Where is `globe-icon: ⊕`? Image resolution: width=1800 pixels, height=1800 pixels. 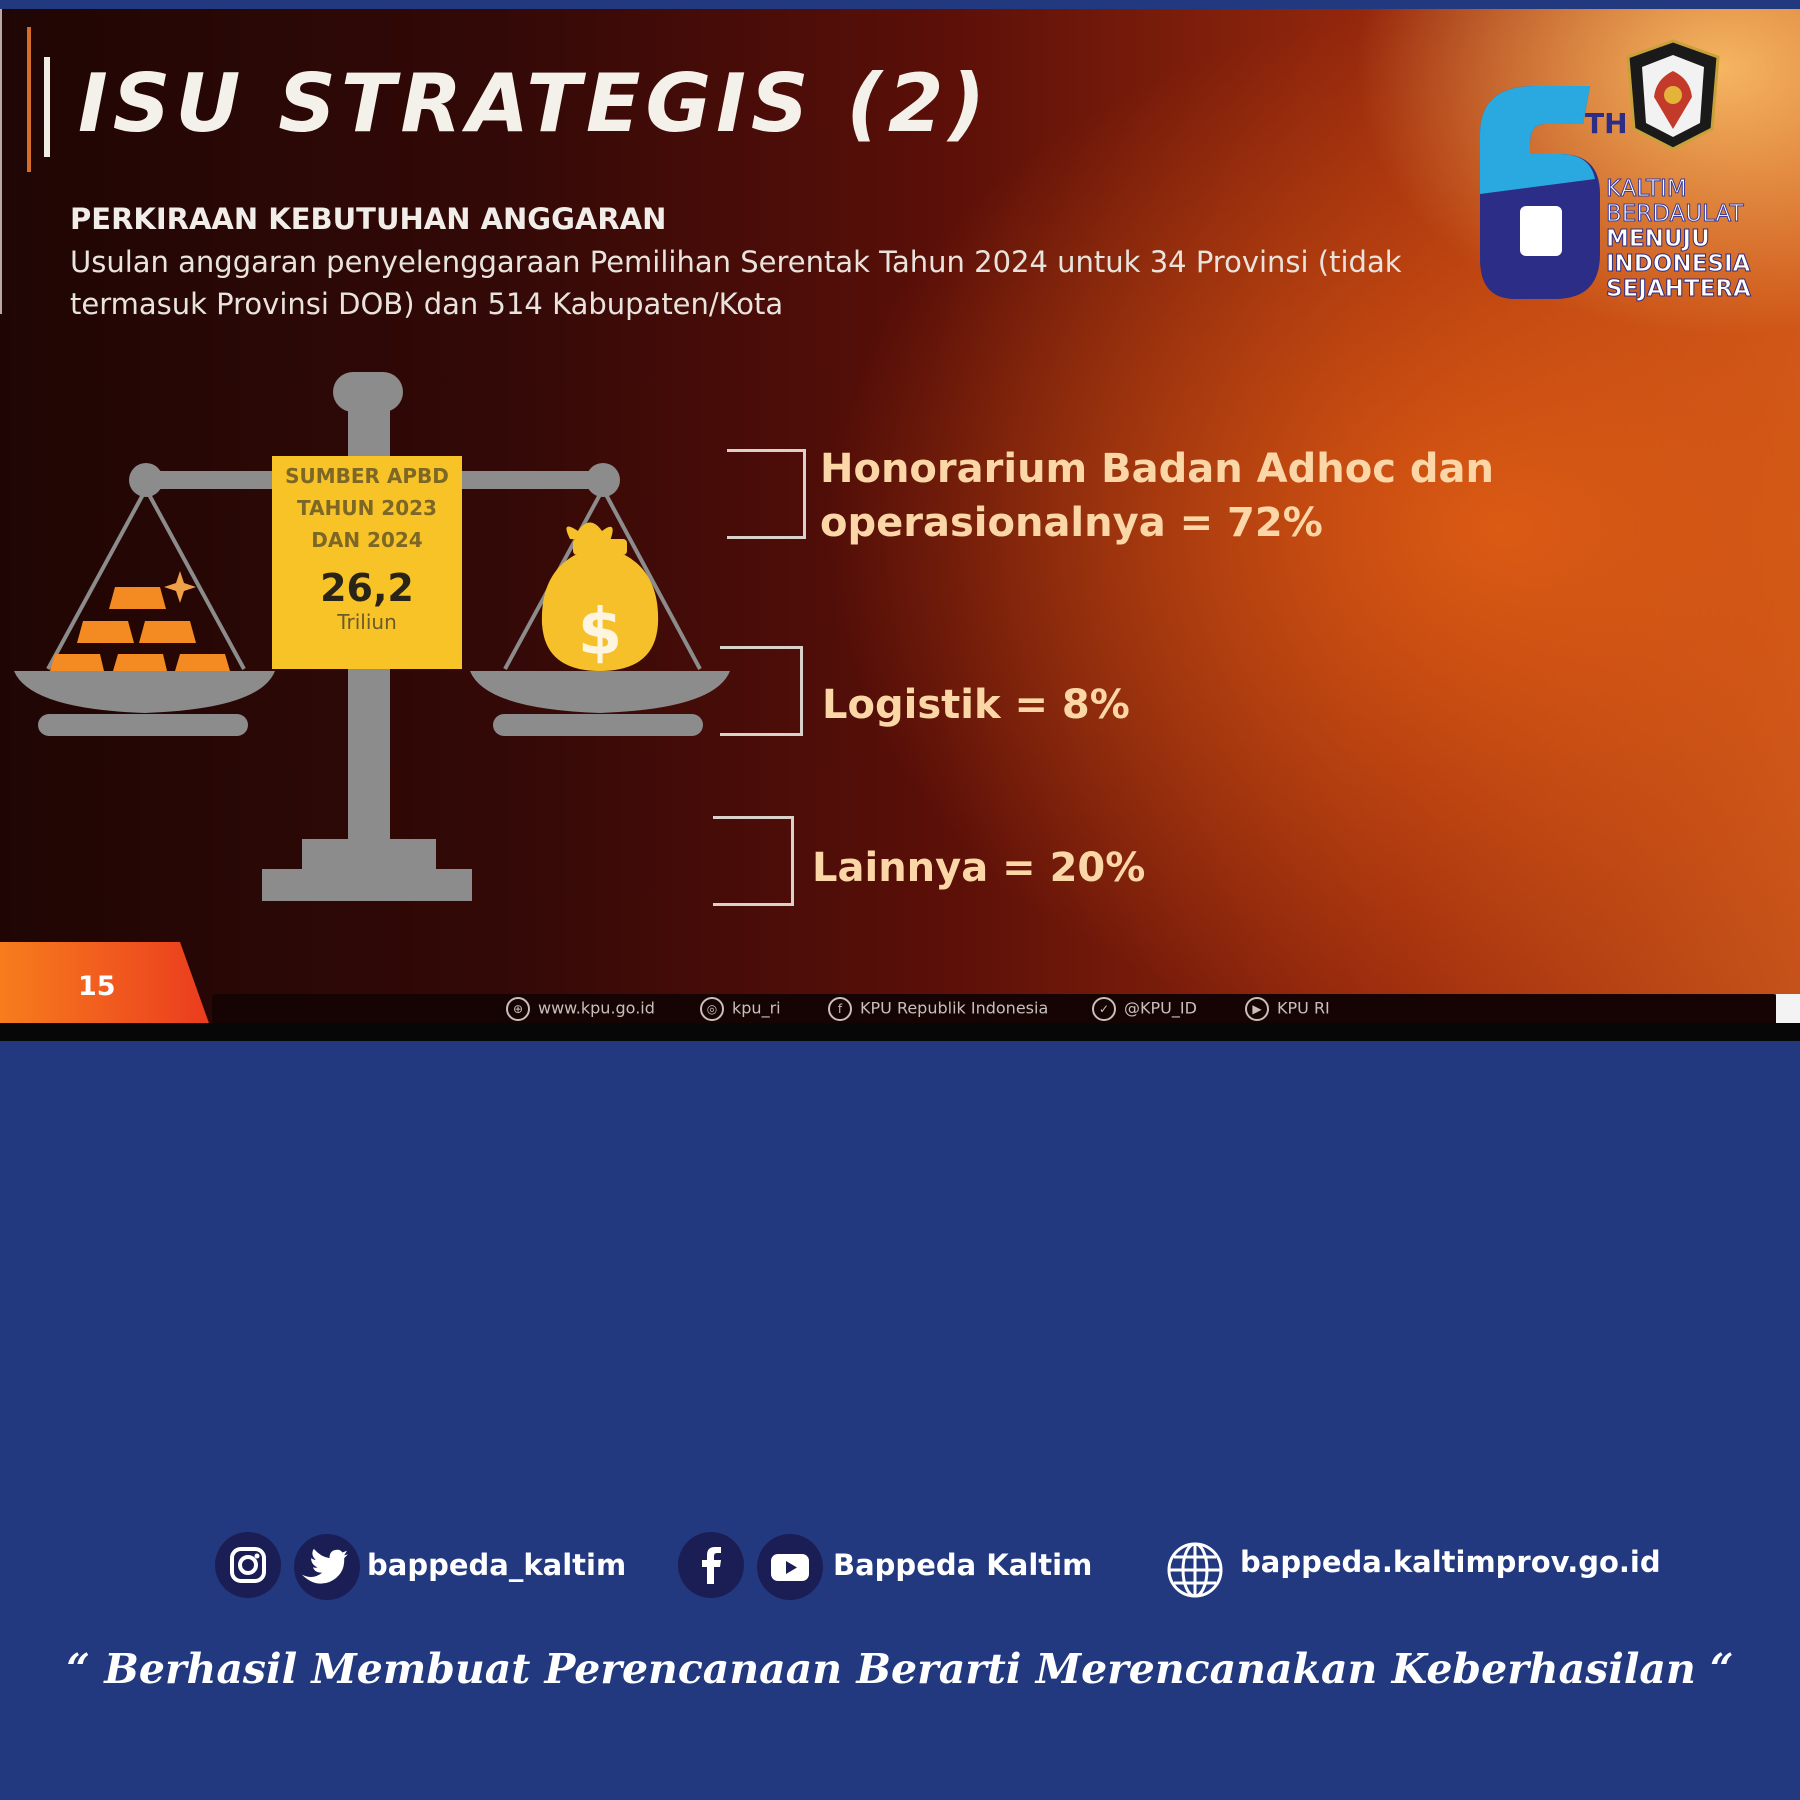 globe-icon: ⊕ is located at coordinates (518, 1009).